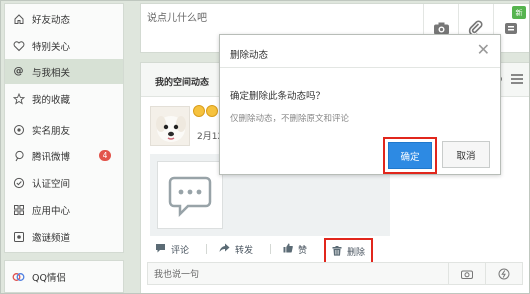  Describe the element at coordinates (51, 73) in the screenshot. I see `sidebar-item-label: 与我相关` at that location.